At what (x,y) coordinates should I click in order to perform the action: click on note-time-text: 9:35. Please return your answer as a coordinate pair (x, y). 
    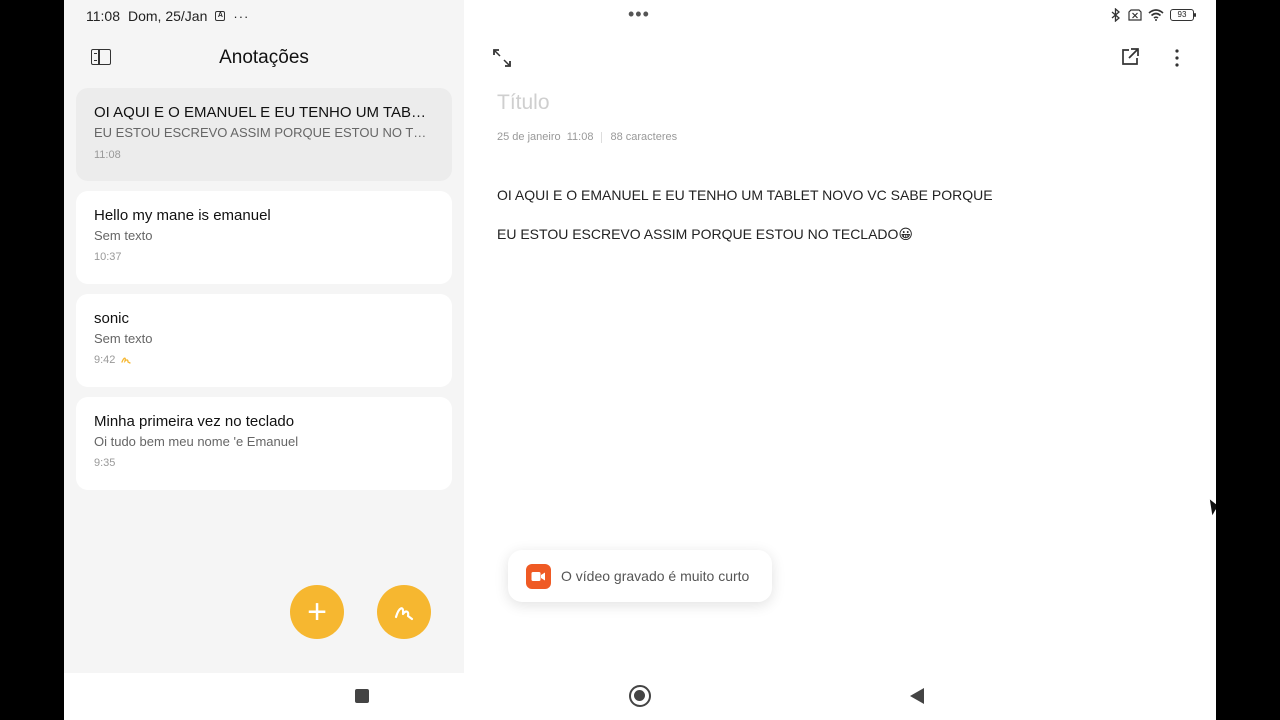
    Looking at the image, I should click on (105, 463).